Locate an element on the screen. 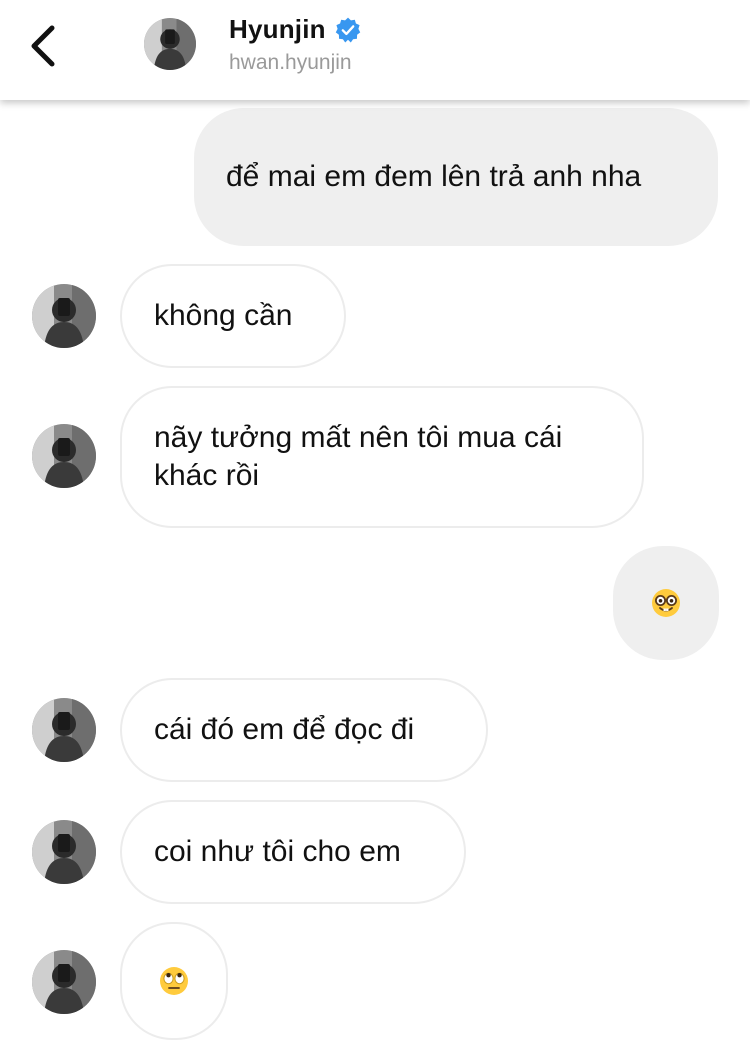  message-bubble-received: nãy tưởng mất nên tôi mua cái khác rồi is located at coordinates (382, 457).